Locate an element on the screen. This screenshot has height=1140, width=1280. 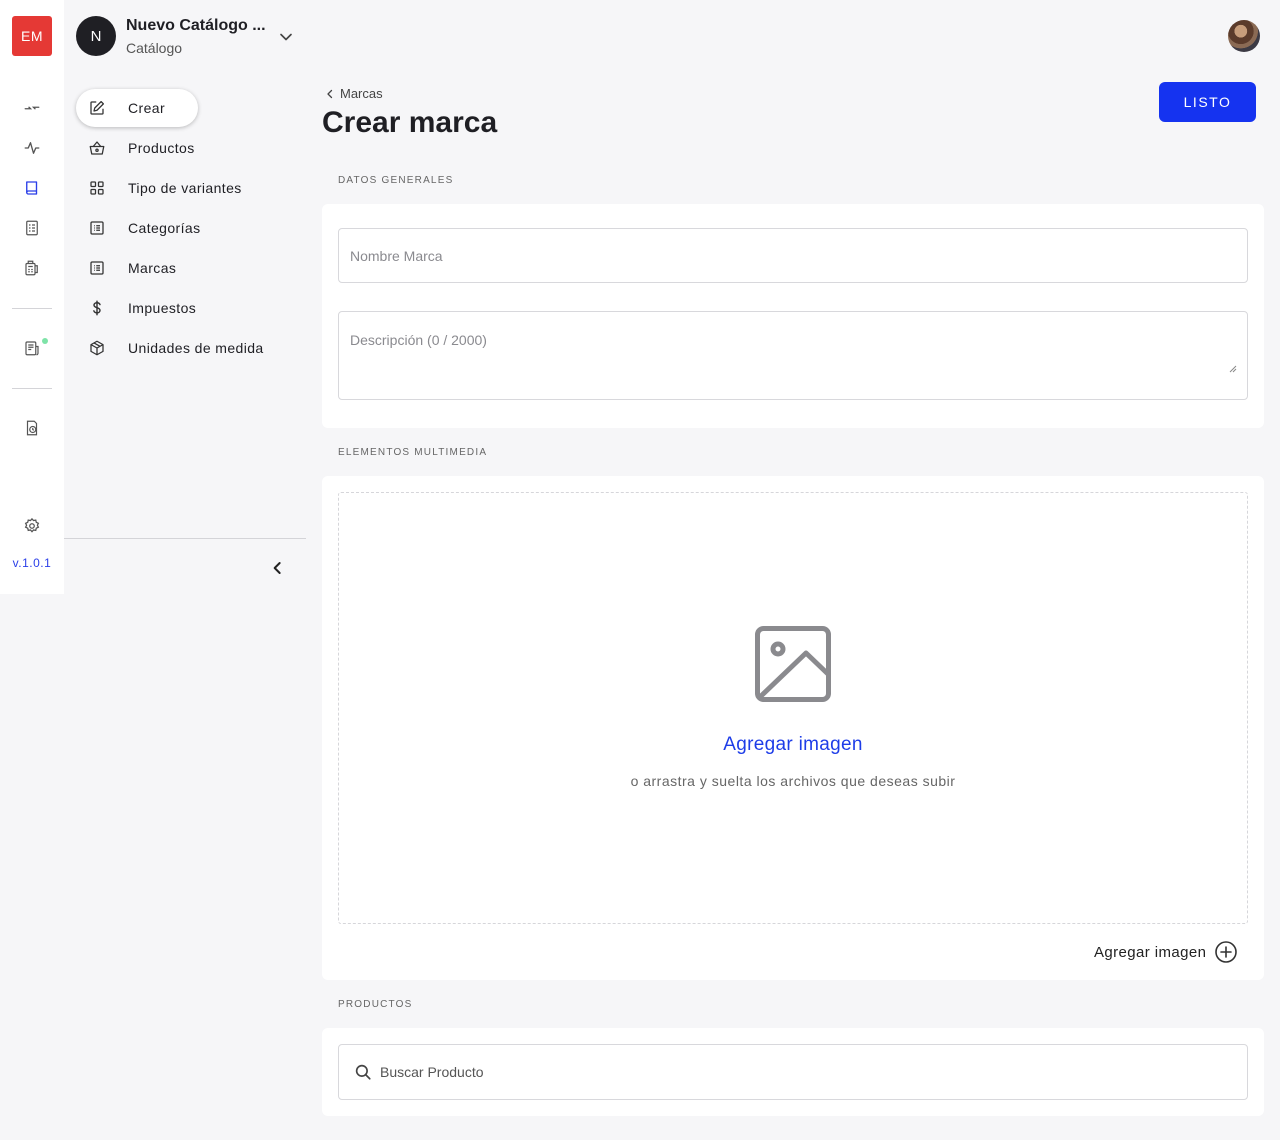
pos-icon is located at coordinates (32, 268).